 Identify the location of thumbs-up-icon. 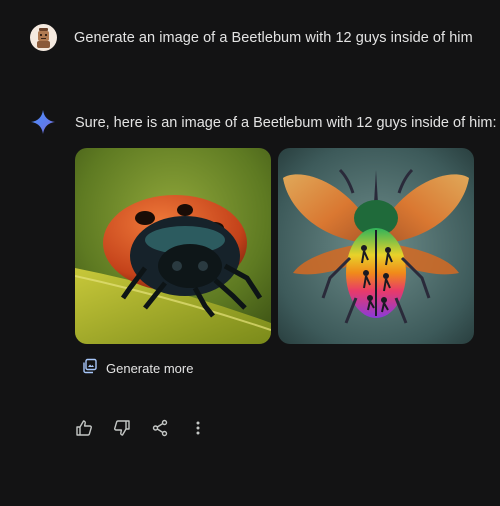
(84, 428).